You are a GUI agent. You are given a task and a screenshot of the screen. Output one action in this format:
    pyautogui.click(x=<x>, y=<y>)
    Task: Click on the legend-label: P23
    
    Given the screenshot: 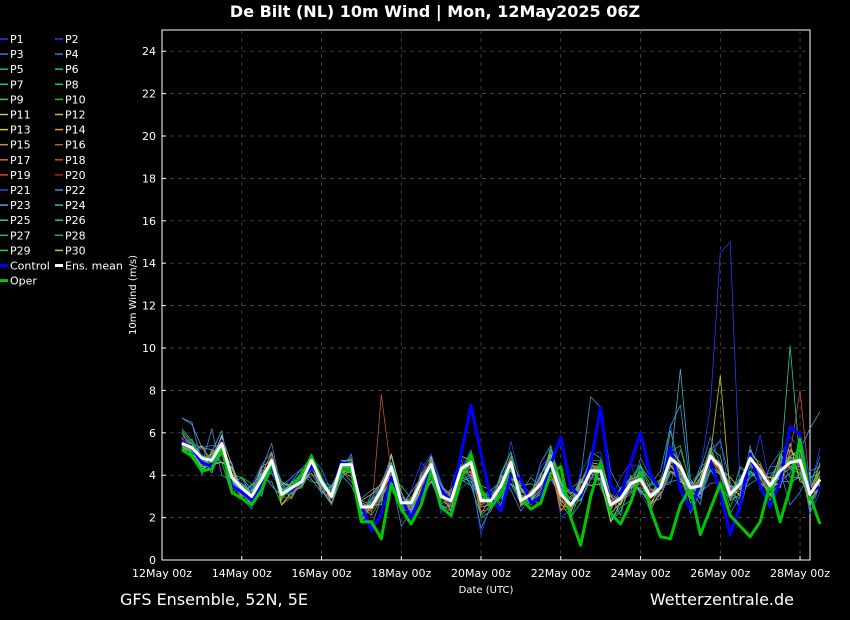 What is the action you would take?
    pyautogui.click(x=20, y=205)
    